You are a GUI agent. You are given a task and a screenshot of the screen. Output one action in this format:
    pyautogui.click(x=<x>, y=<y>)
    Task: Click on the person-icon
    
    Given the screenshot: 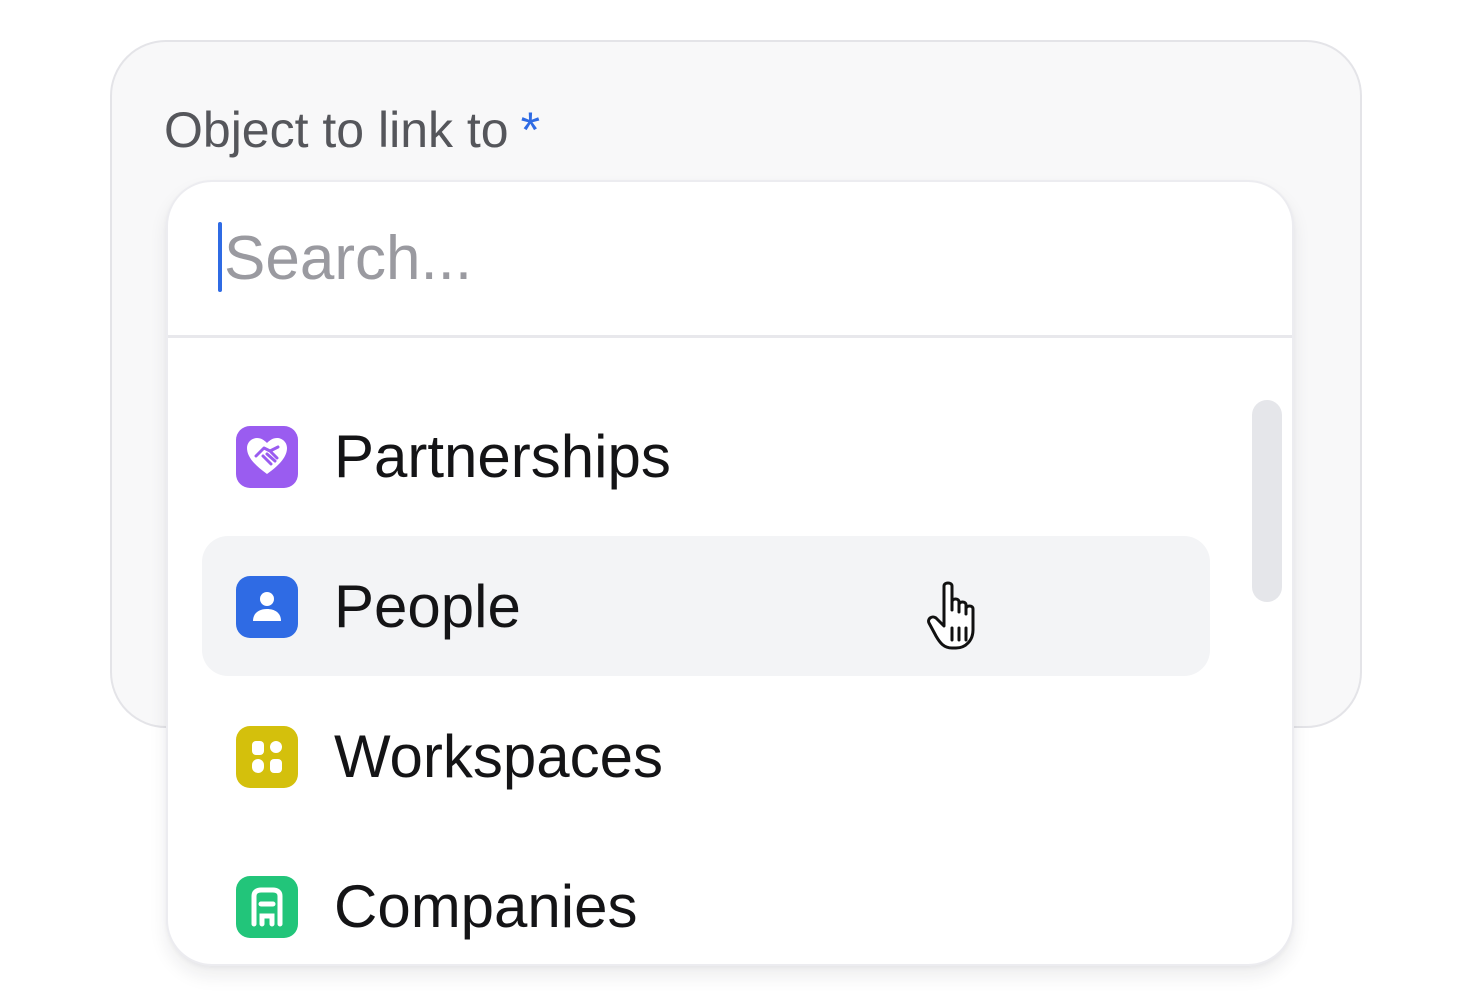 What is the action you would take?
    pyautogui.click(x=267, y=607)
    